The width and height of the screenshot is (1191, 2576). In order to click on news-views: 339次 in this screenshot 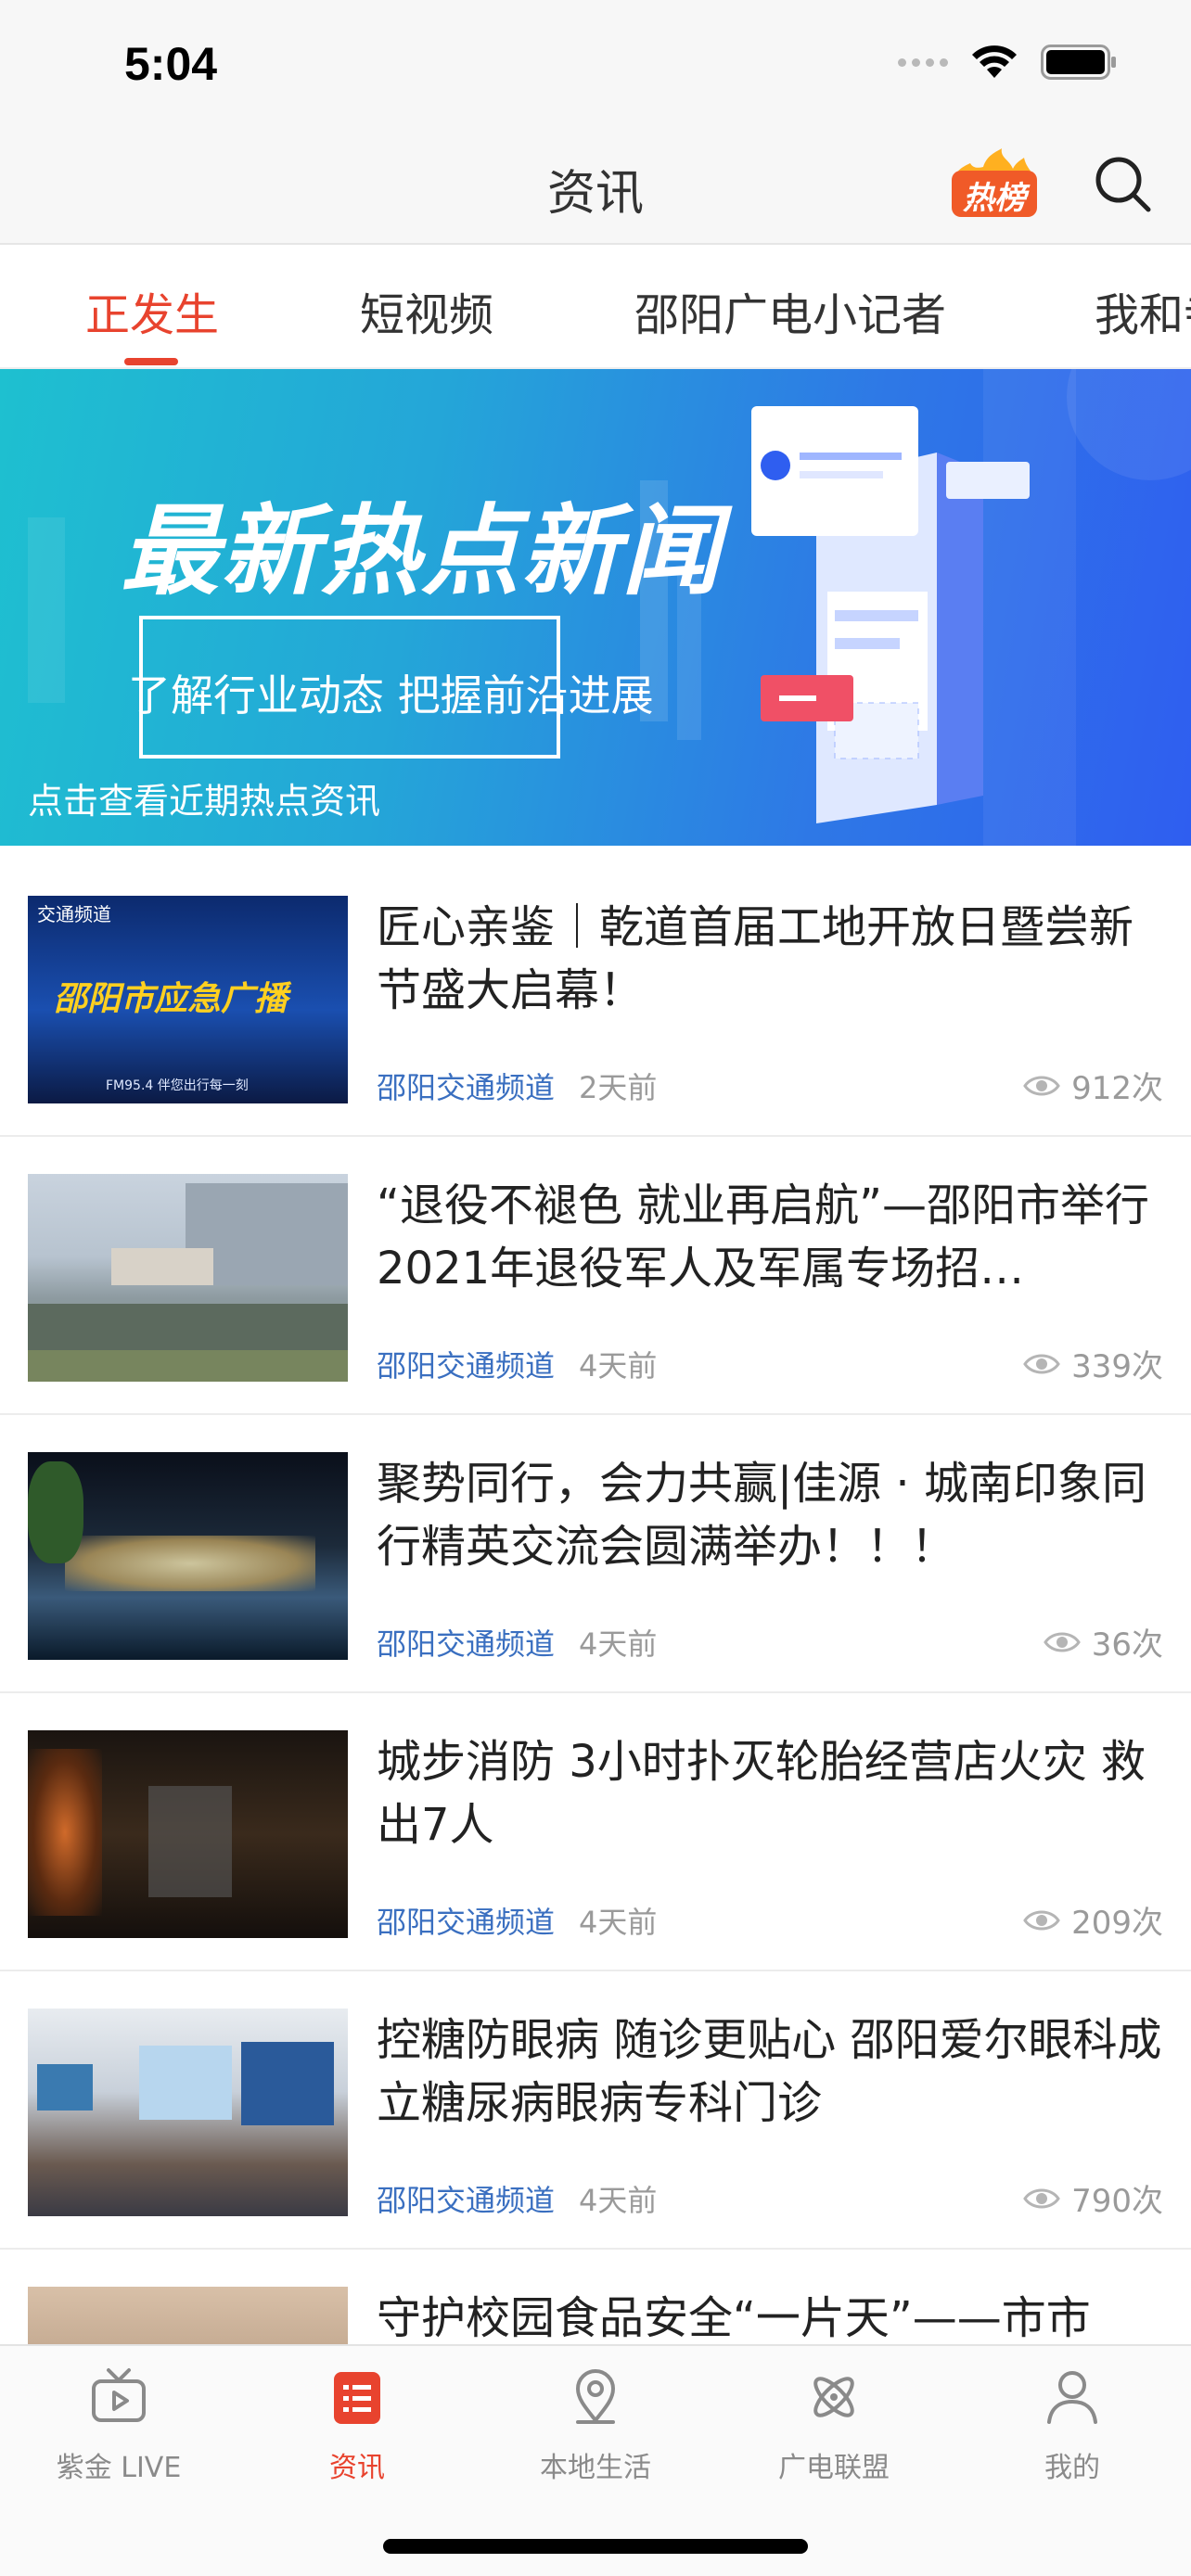, I will do `click(1093, 1364)`.